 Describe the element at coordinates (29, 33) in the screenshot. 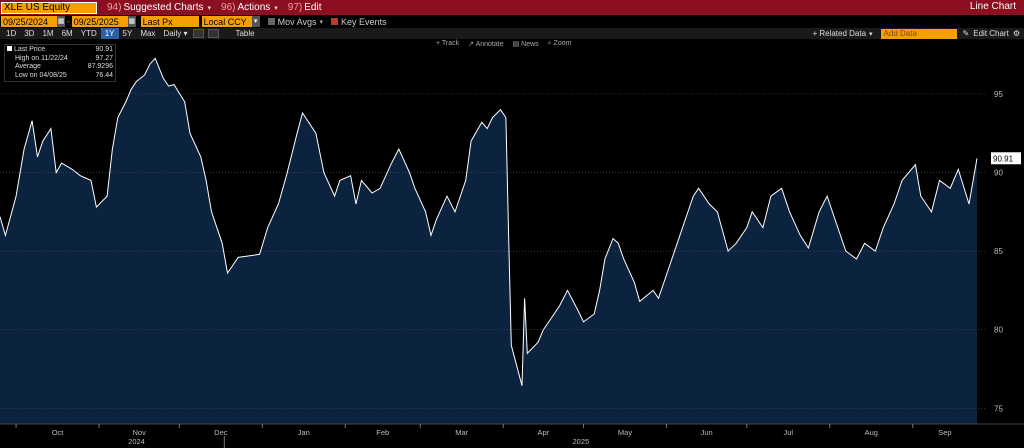

I see `range-button-3d: 3D` at that location.